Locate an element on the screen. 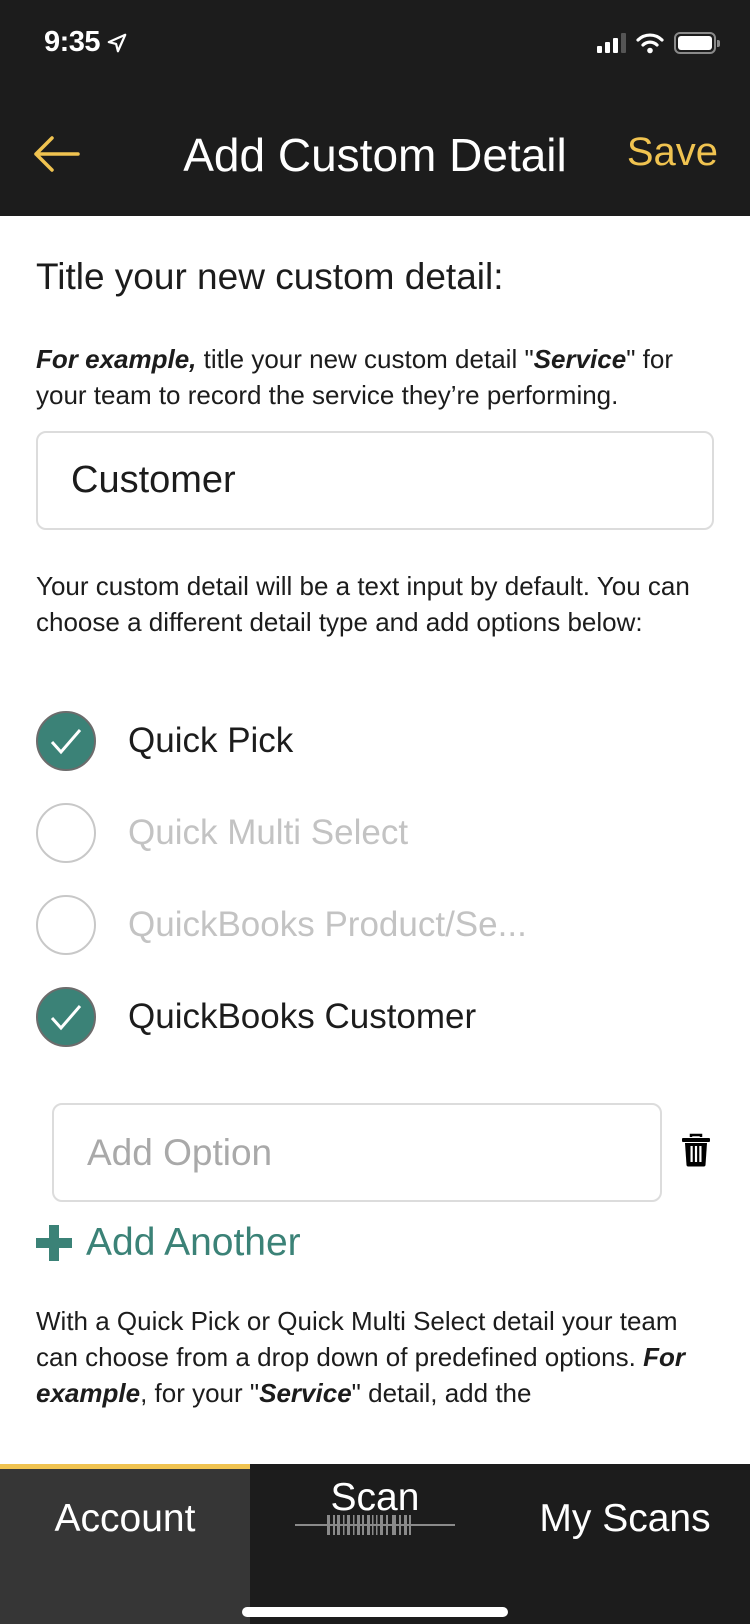  footer-text-2: , for your " is located at coordinates (200, 1393).